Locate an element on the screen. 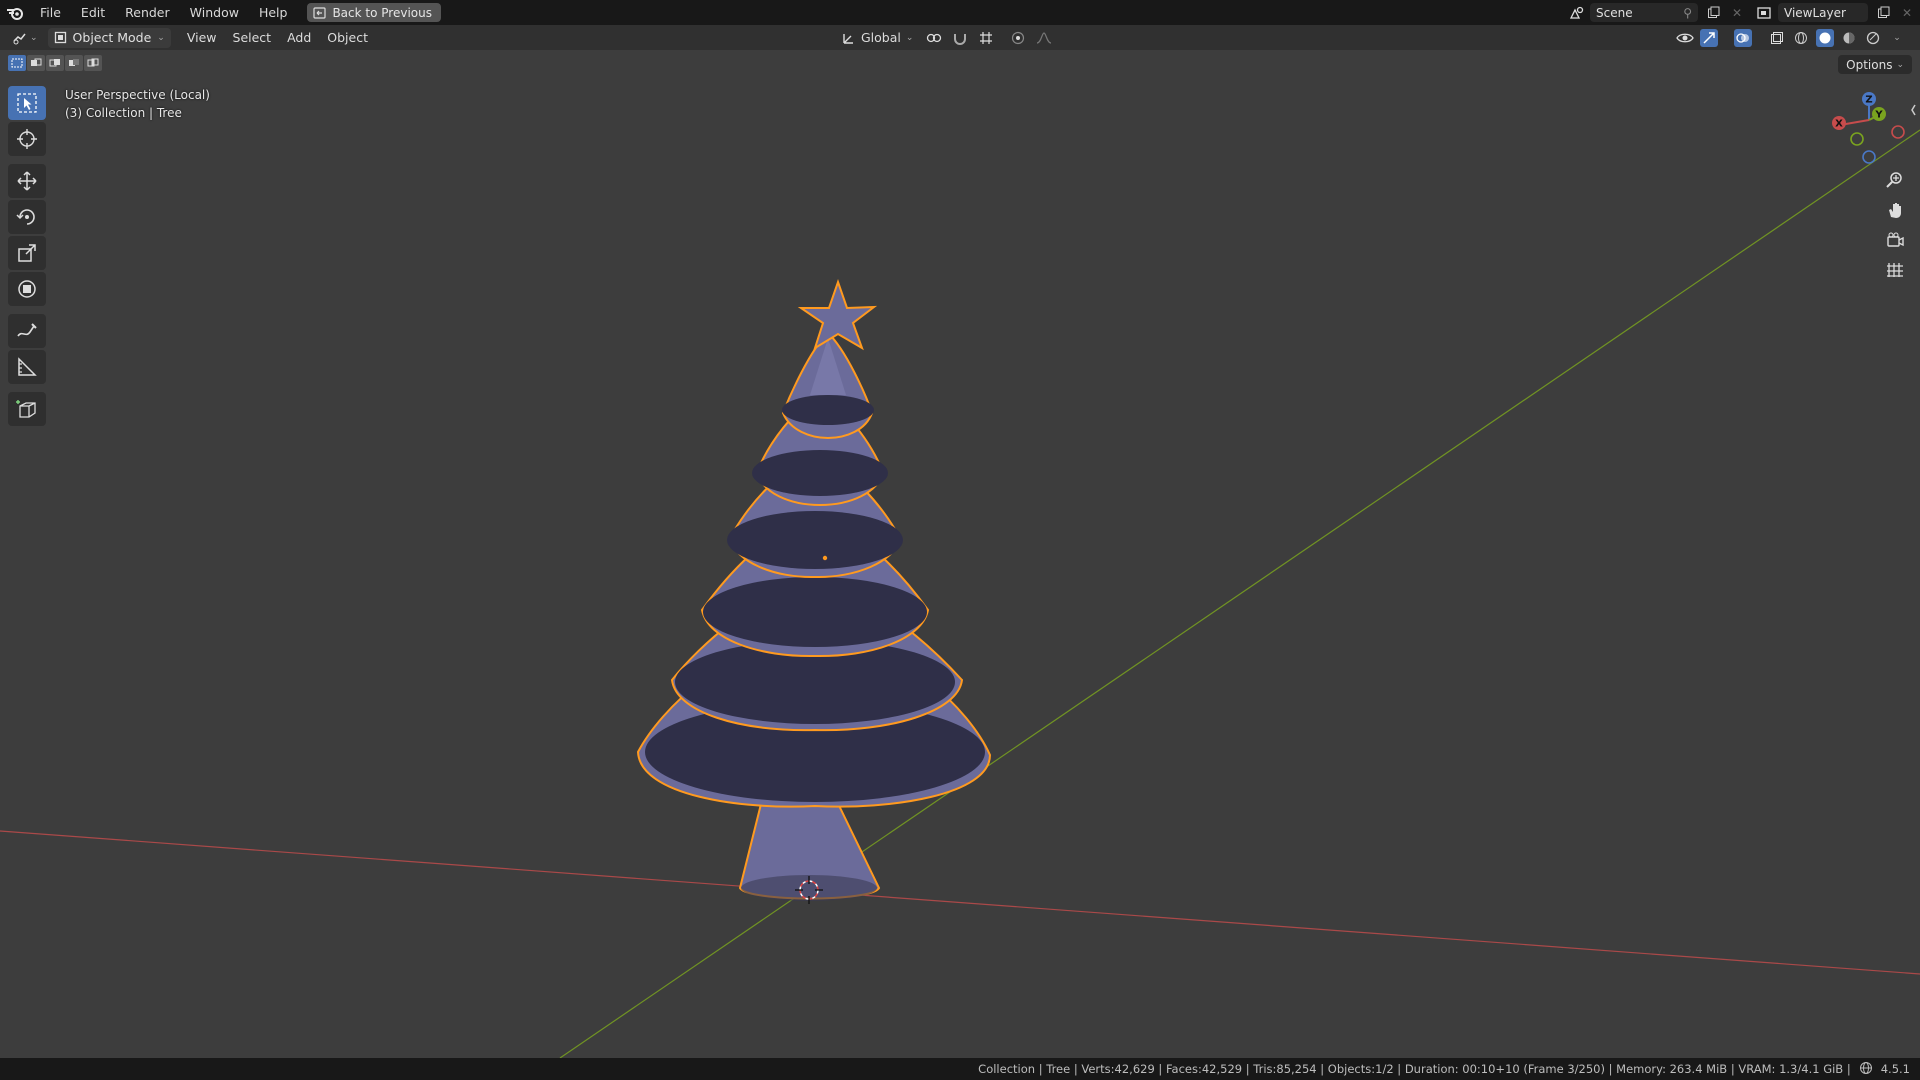  back-to-previous-button: Back to Previous is located at coordinates (374, 12).